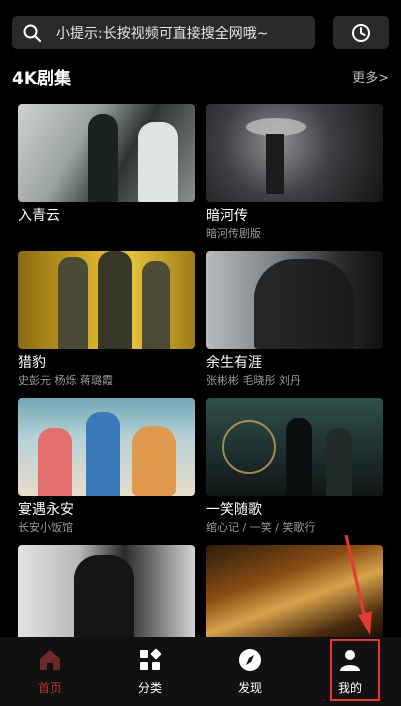  Describe the element at coordinates (32, 33) in the screenshot. I see `search-icon` at that location.